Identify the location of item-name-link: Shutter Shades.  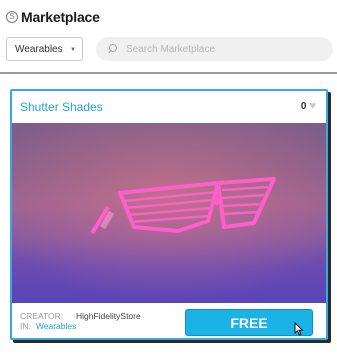
(61, 107).